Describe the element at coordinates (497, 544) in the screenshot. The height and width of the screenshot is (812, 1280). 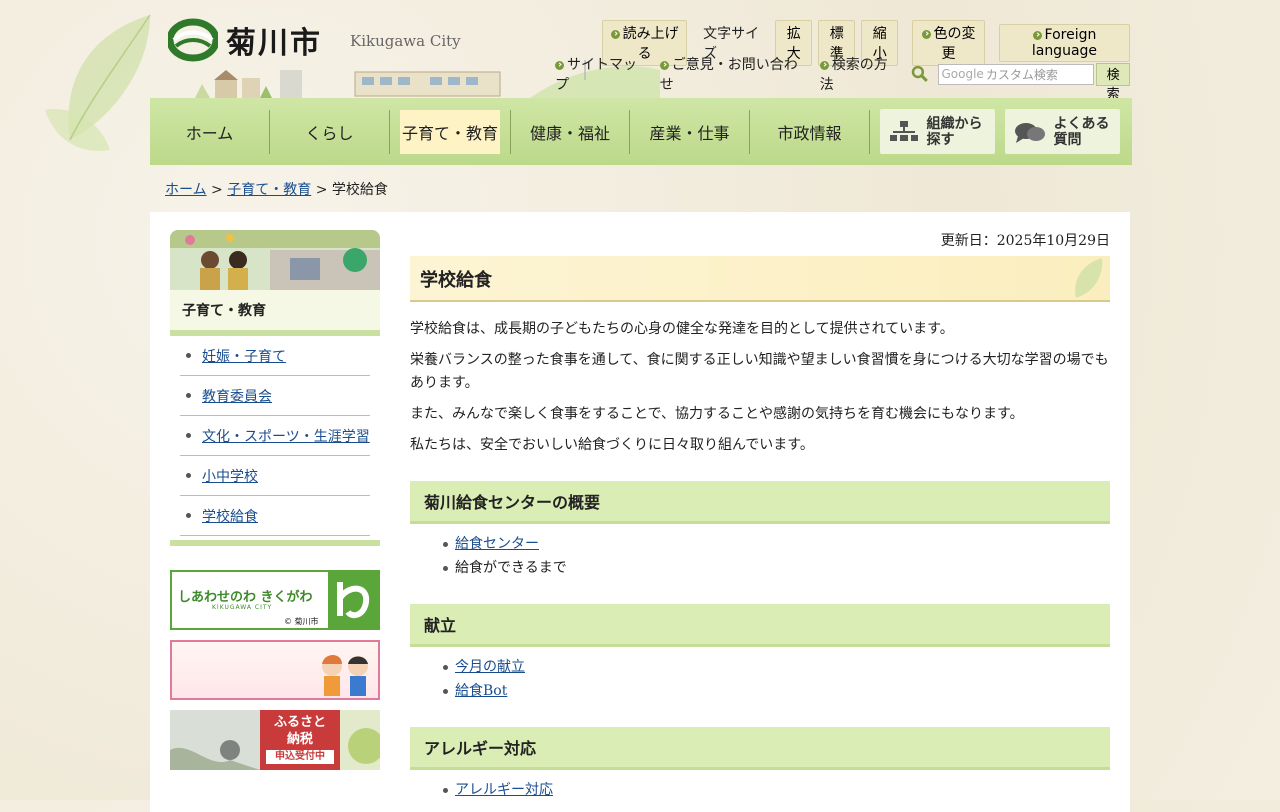
I see `lunch-center-link: 給食センター` at that location.